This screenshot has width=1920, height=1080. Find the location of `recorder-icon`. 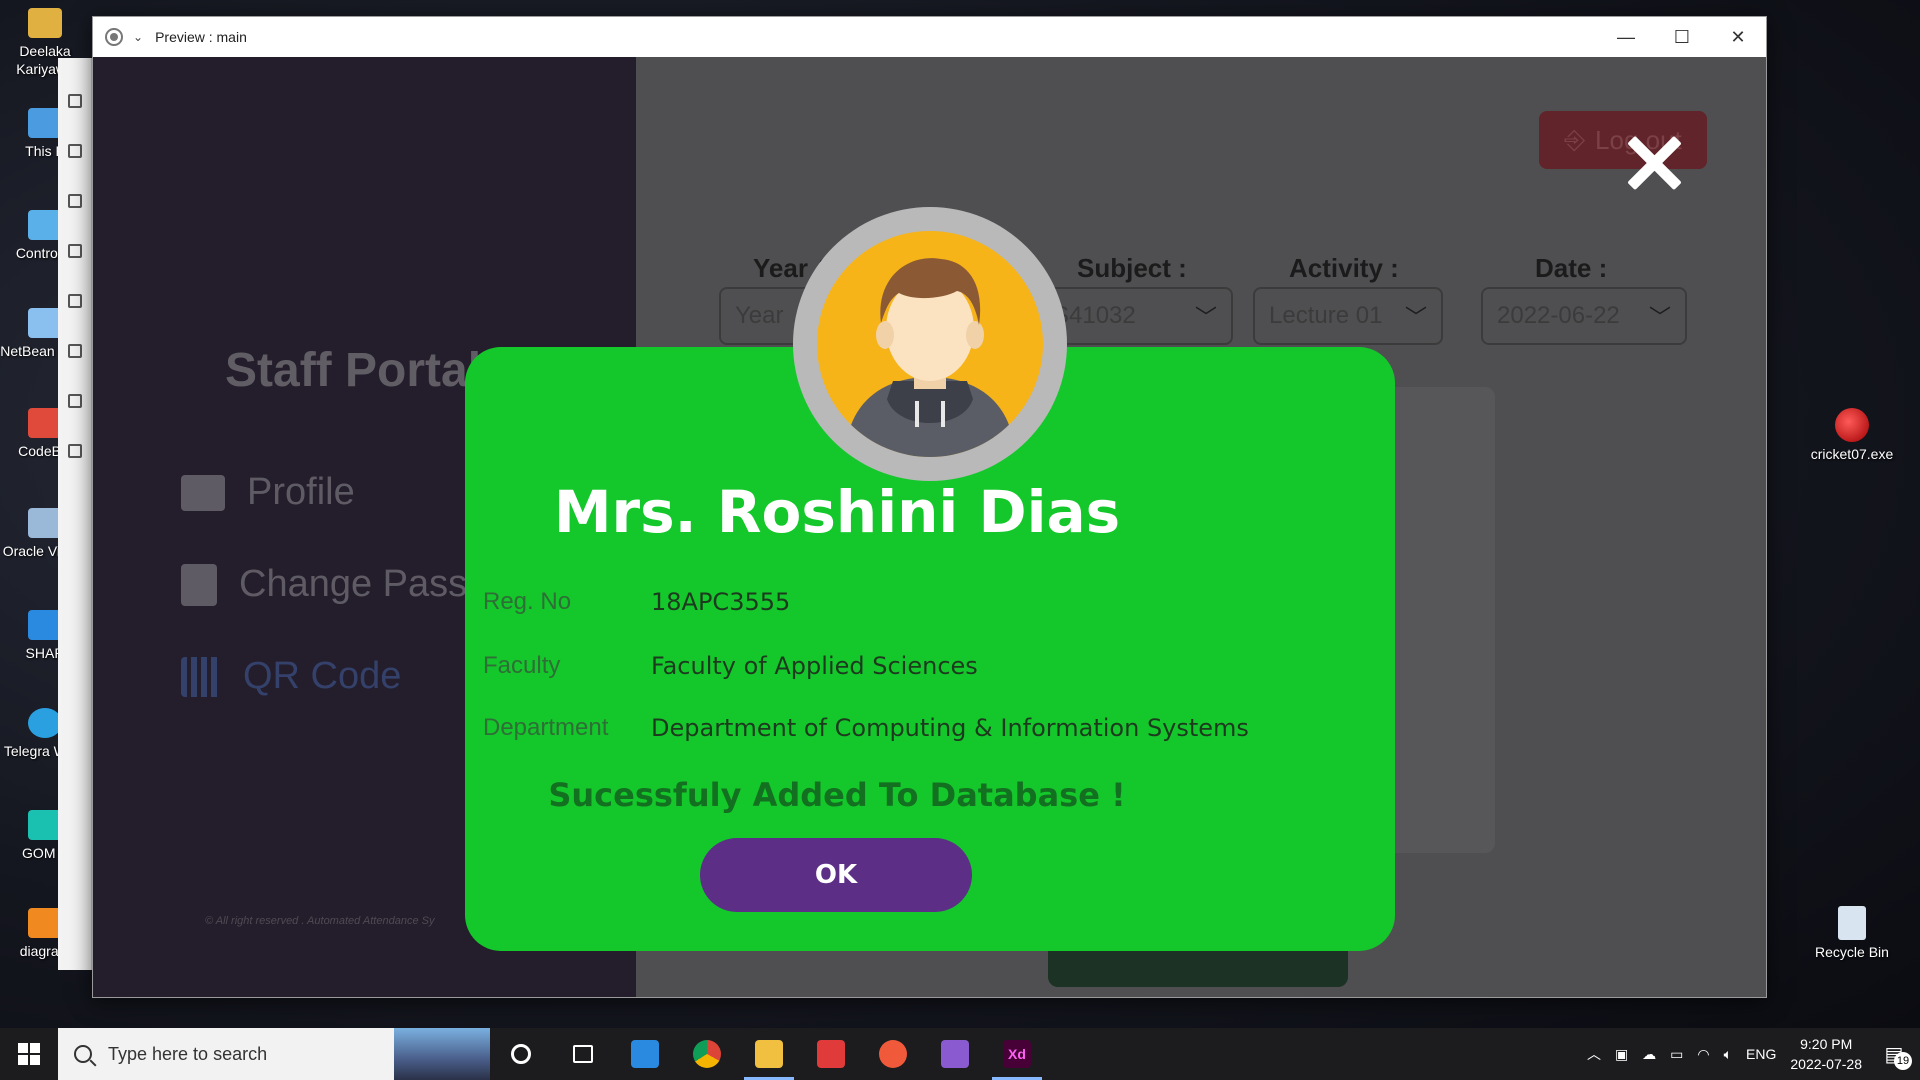

recorder-icon is located at coordinates (831, 1054).